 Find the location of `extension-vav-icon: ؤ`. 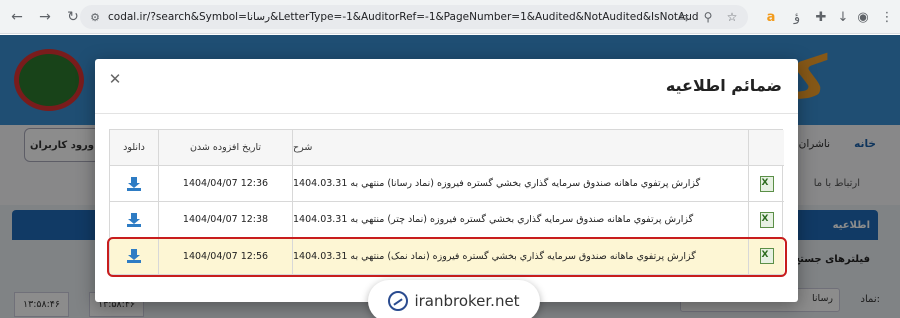

extension-vav-icon: ؤ is located at coordinates (797, 17).